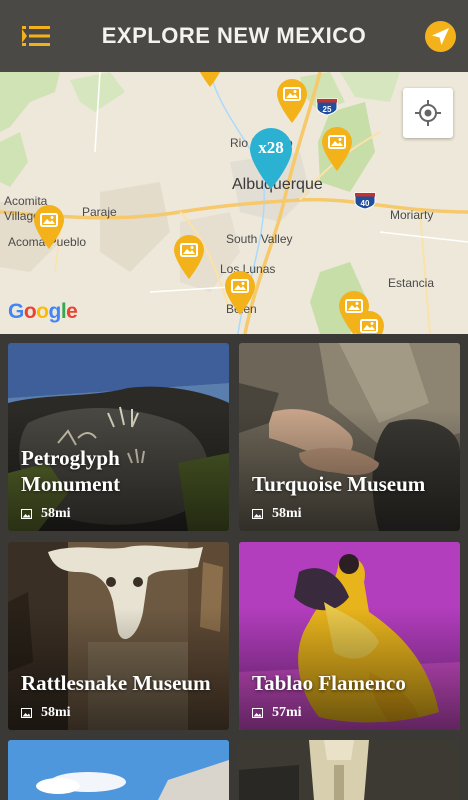 This screenshot has height=800, width=468. I want to click on app-header: EXPLORE NEW MEXICO, so click(234, 36).